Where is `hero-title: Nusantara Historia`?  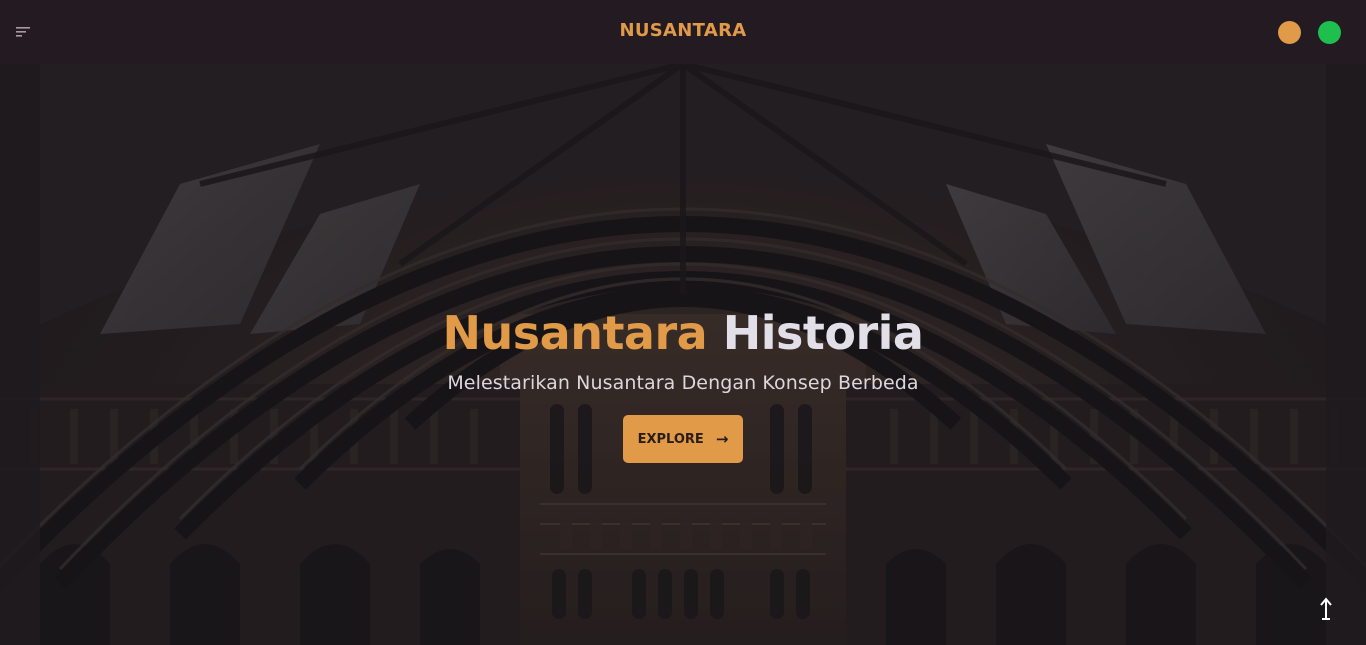
hero-title: Nusantara Historia is located at coordinates (683, 333).